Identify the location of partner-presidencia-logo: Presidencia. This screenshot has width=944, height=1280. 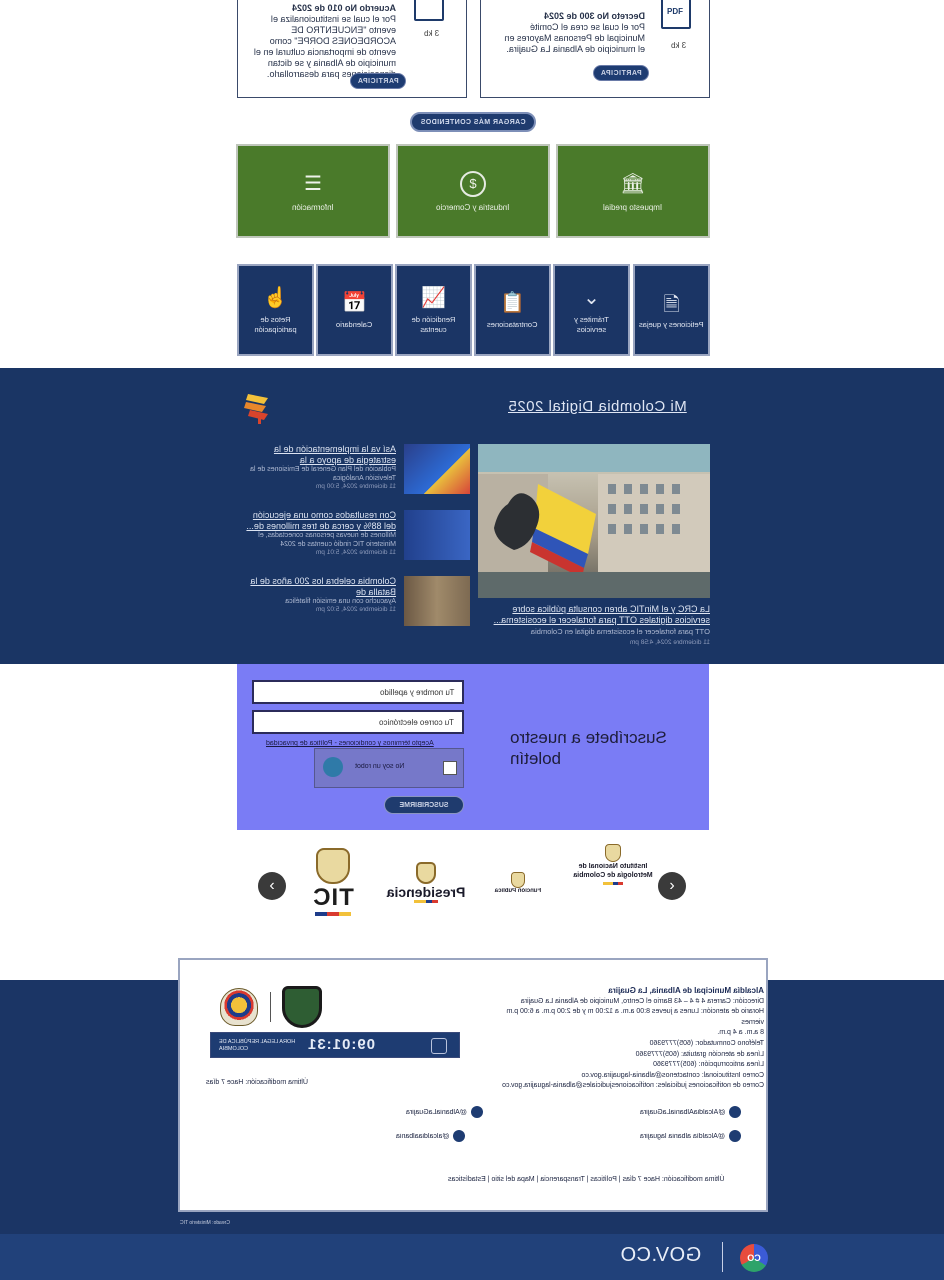
(426, 882).